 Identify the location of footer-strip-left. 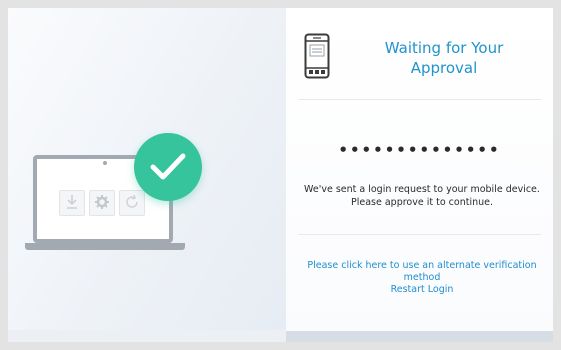
(147, 336).